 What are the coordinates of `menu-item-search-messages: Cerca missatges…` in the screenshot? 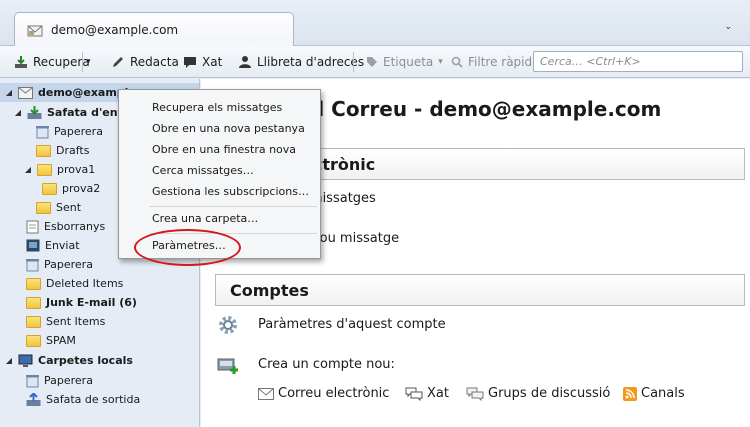 It's located at (203, 170).